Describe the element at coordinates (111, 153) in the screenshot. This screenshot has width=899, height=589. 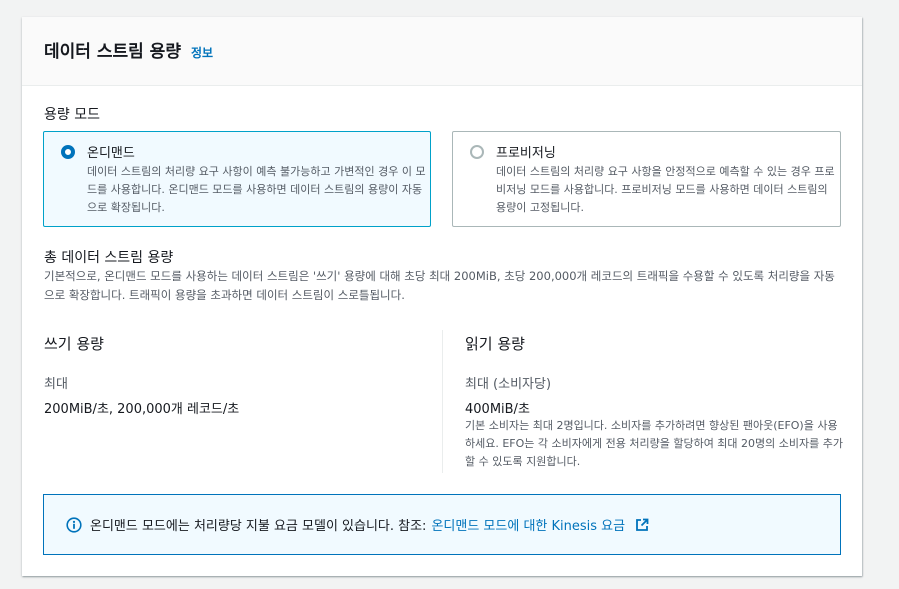
I see `on-demand-title: 온디맨드` at that location.